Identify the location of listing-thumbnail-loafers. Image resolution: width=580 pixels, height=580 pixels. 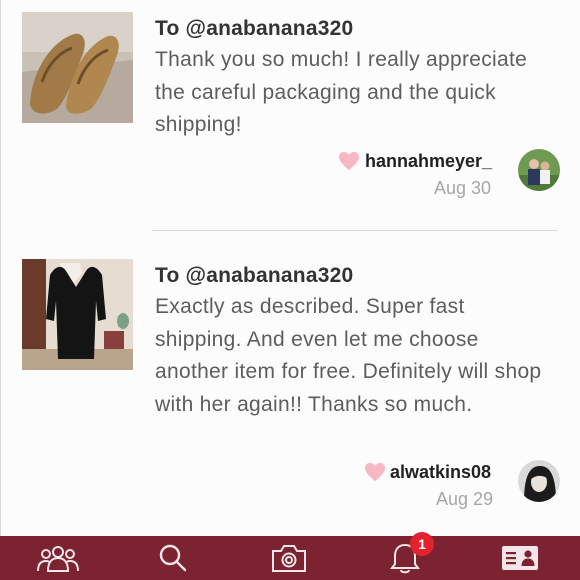
(77, 67).